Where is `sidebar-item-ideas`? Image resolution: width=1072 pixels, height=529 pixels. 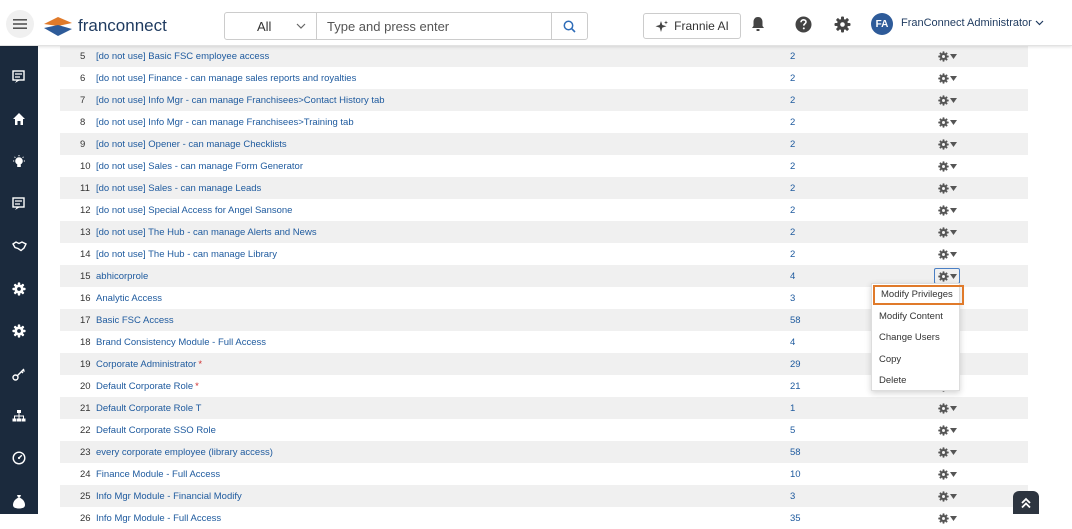 sidebar-item-ideas is located at coordinates (19, 162).